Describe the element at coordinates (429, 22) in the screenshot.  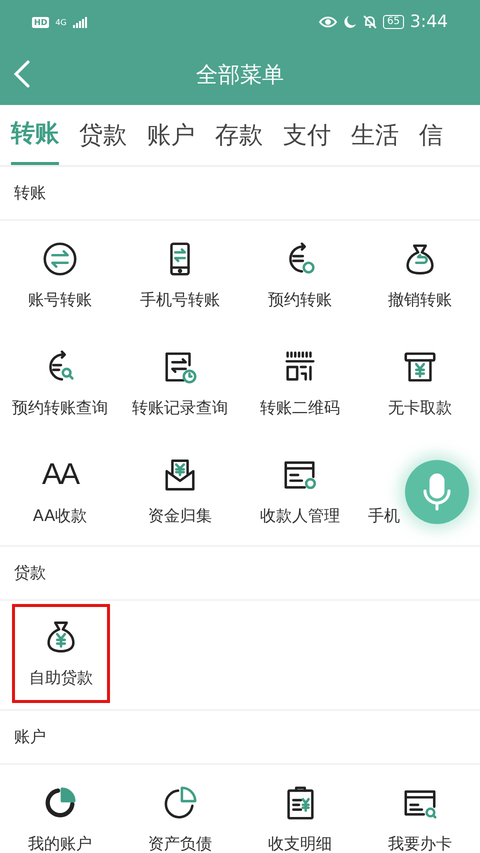
I see `clock-time: 3:44` at that location.